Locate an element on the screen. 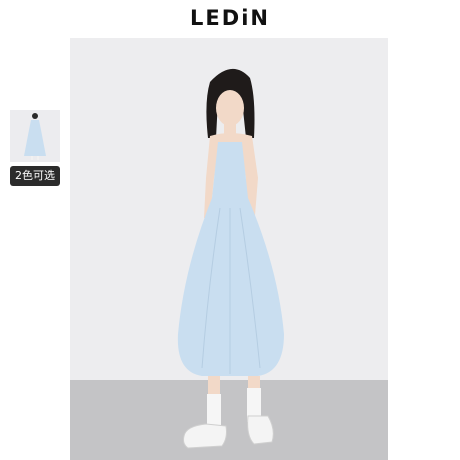 The image size is (460, 460). color-options-badge: 2色可选 is located at coordinates (35, 176).